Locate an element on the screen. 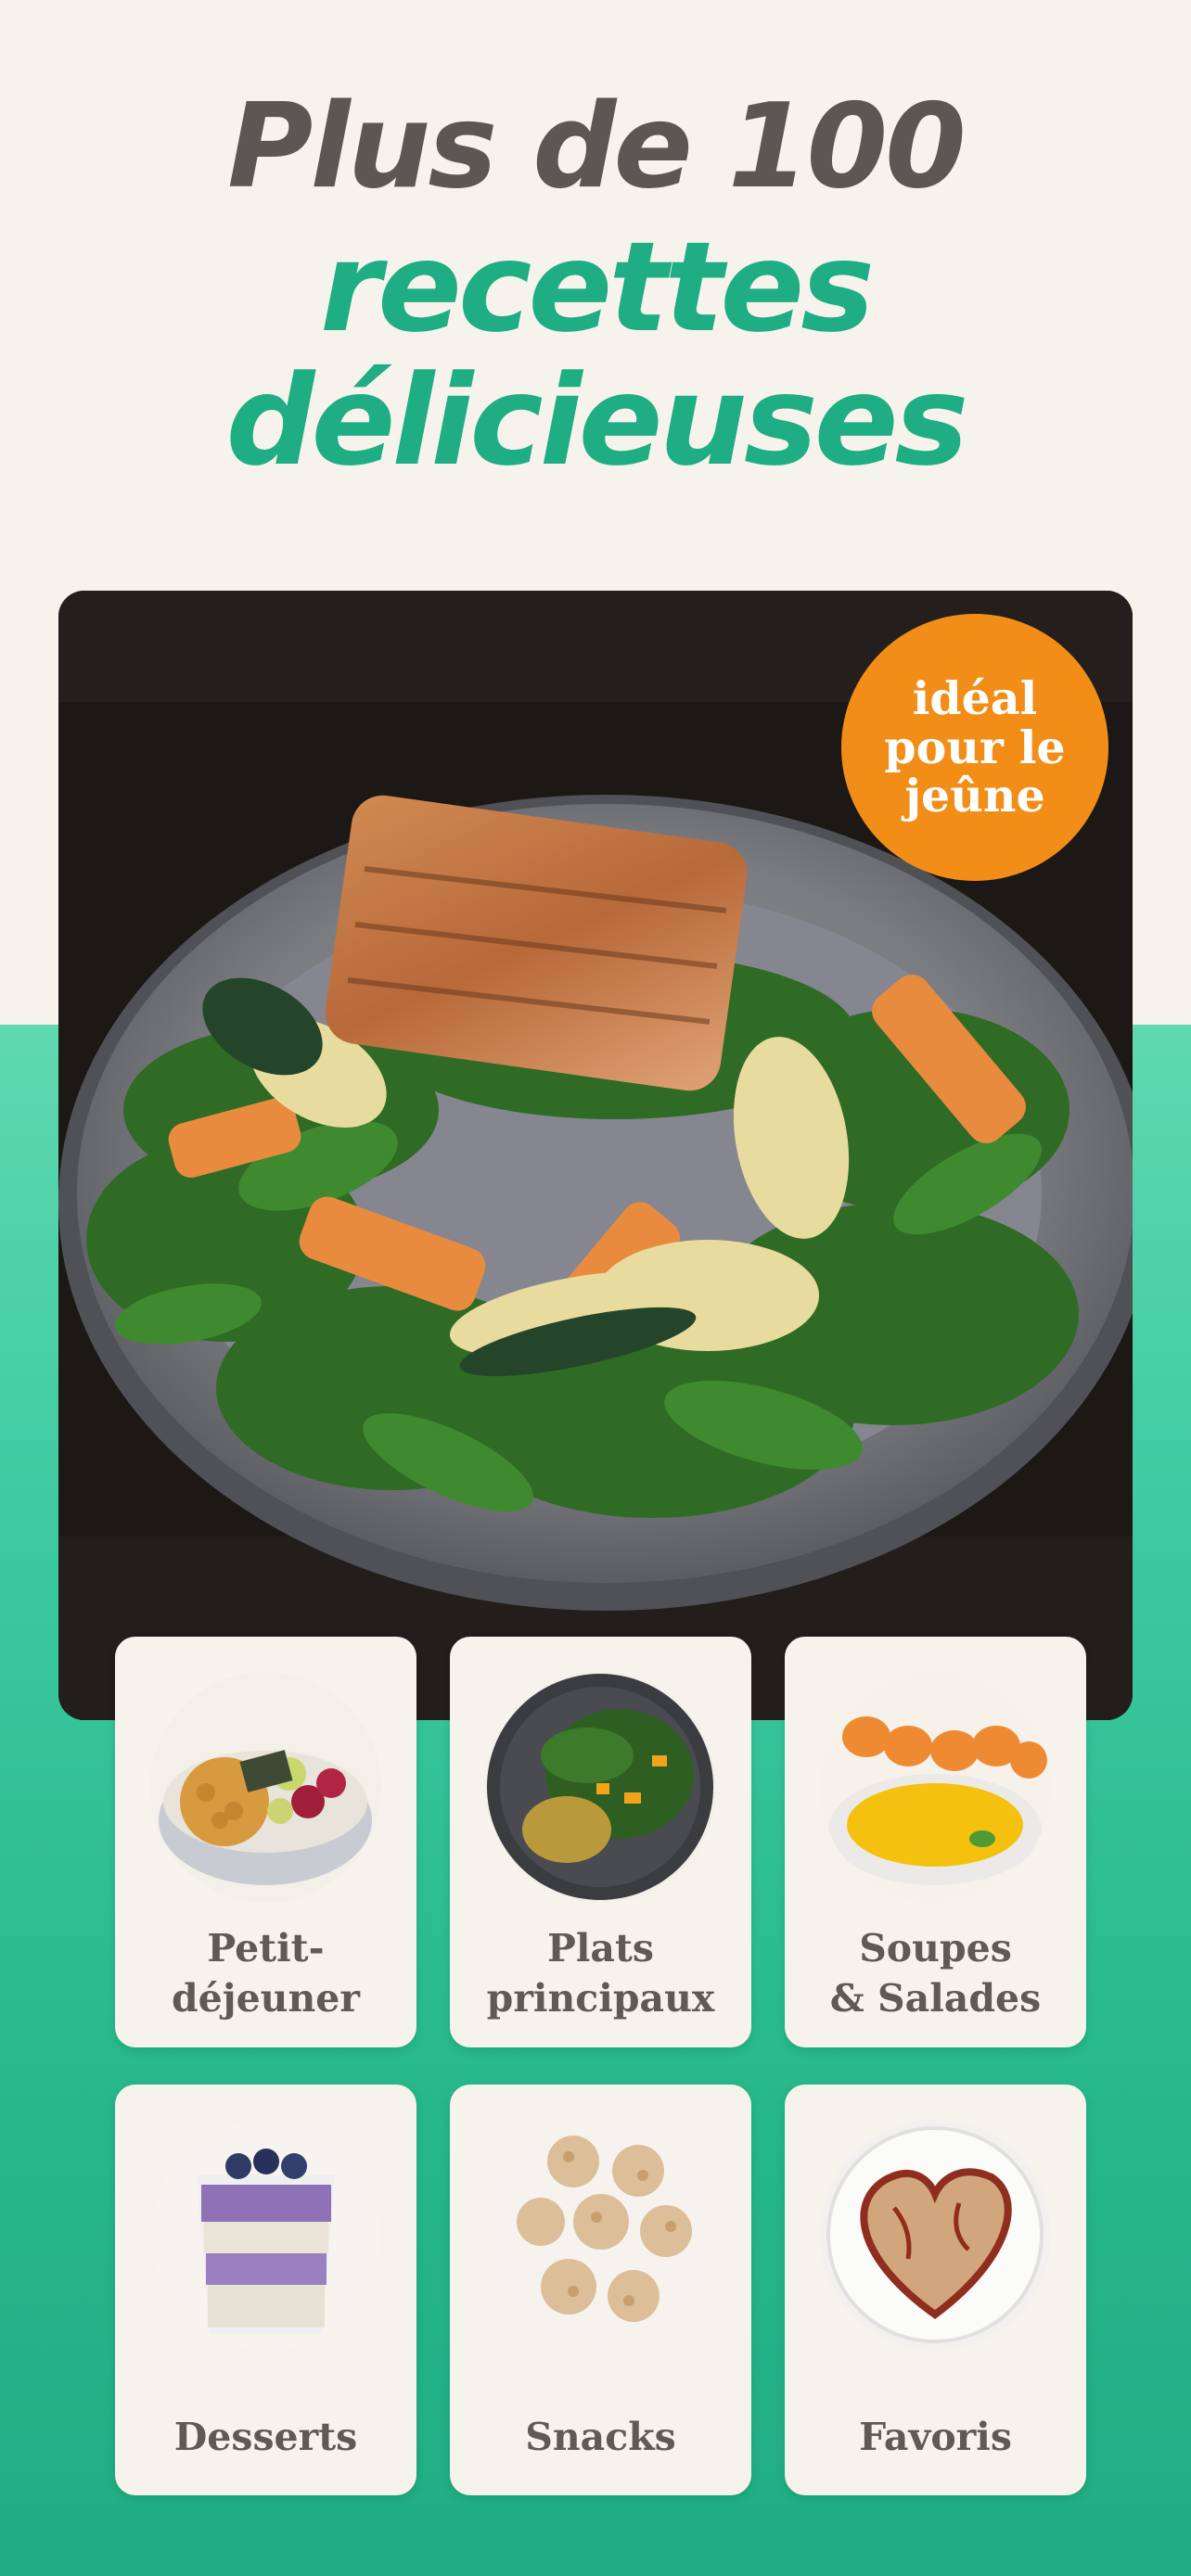 This screenshot has width=1191, height=2576. badge-line-2: pour le is located at coordinates (975, 747).